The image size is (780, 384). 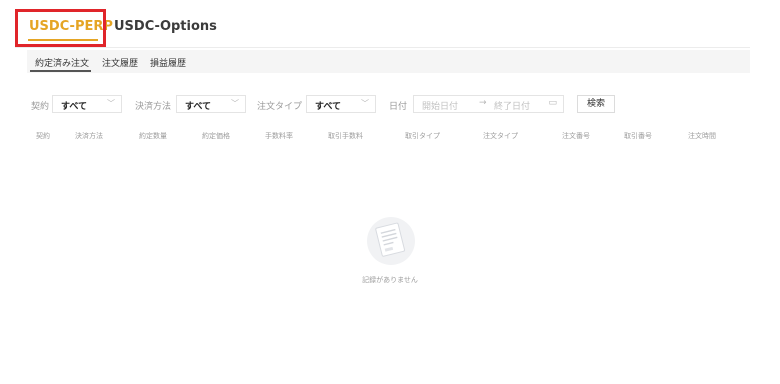 What do you see at coordinates (391, 241) in the screenshot?
I see `empty-document-icon` at bounding box center [391, 241].